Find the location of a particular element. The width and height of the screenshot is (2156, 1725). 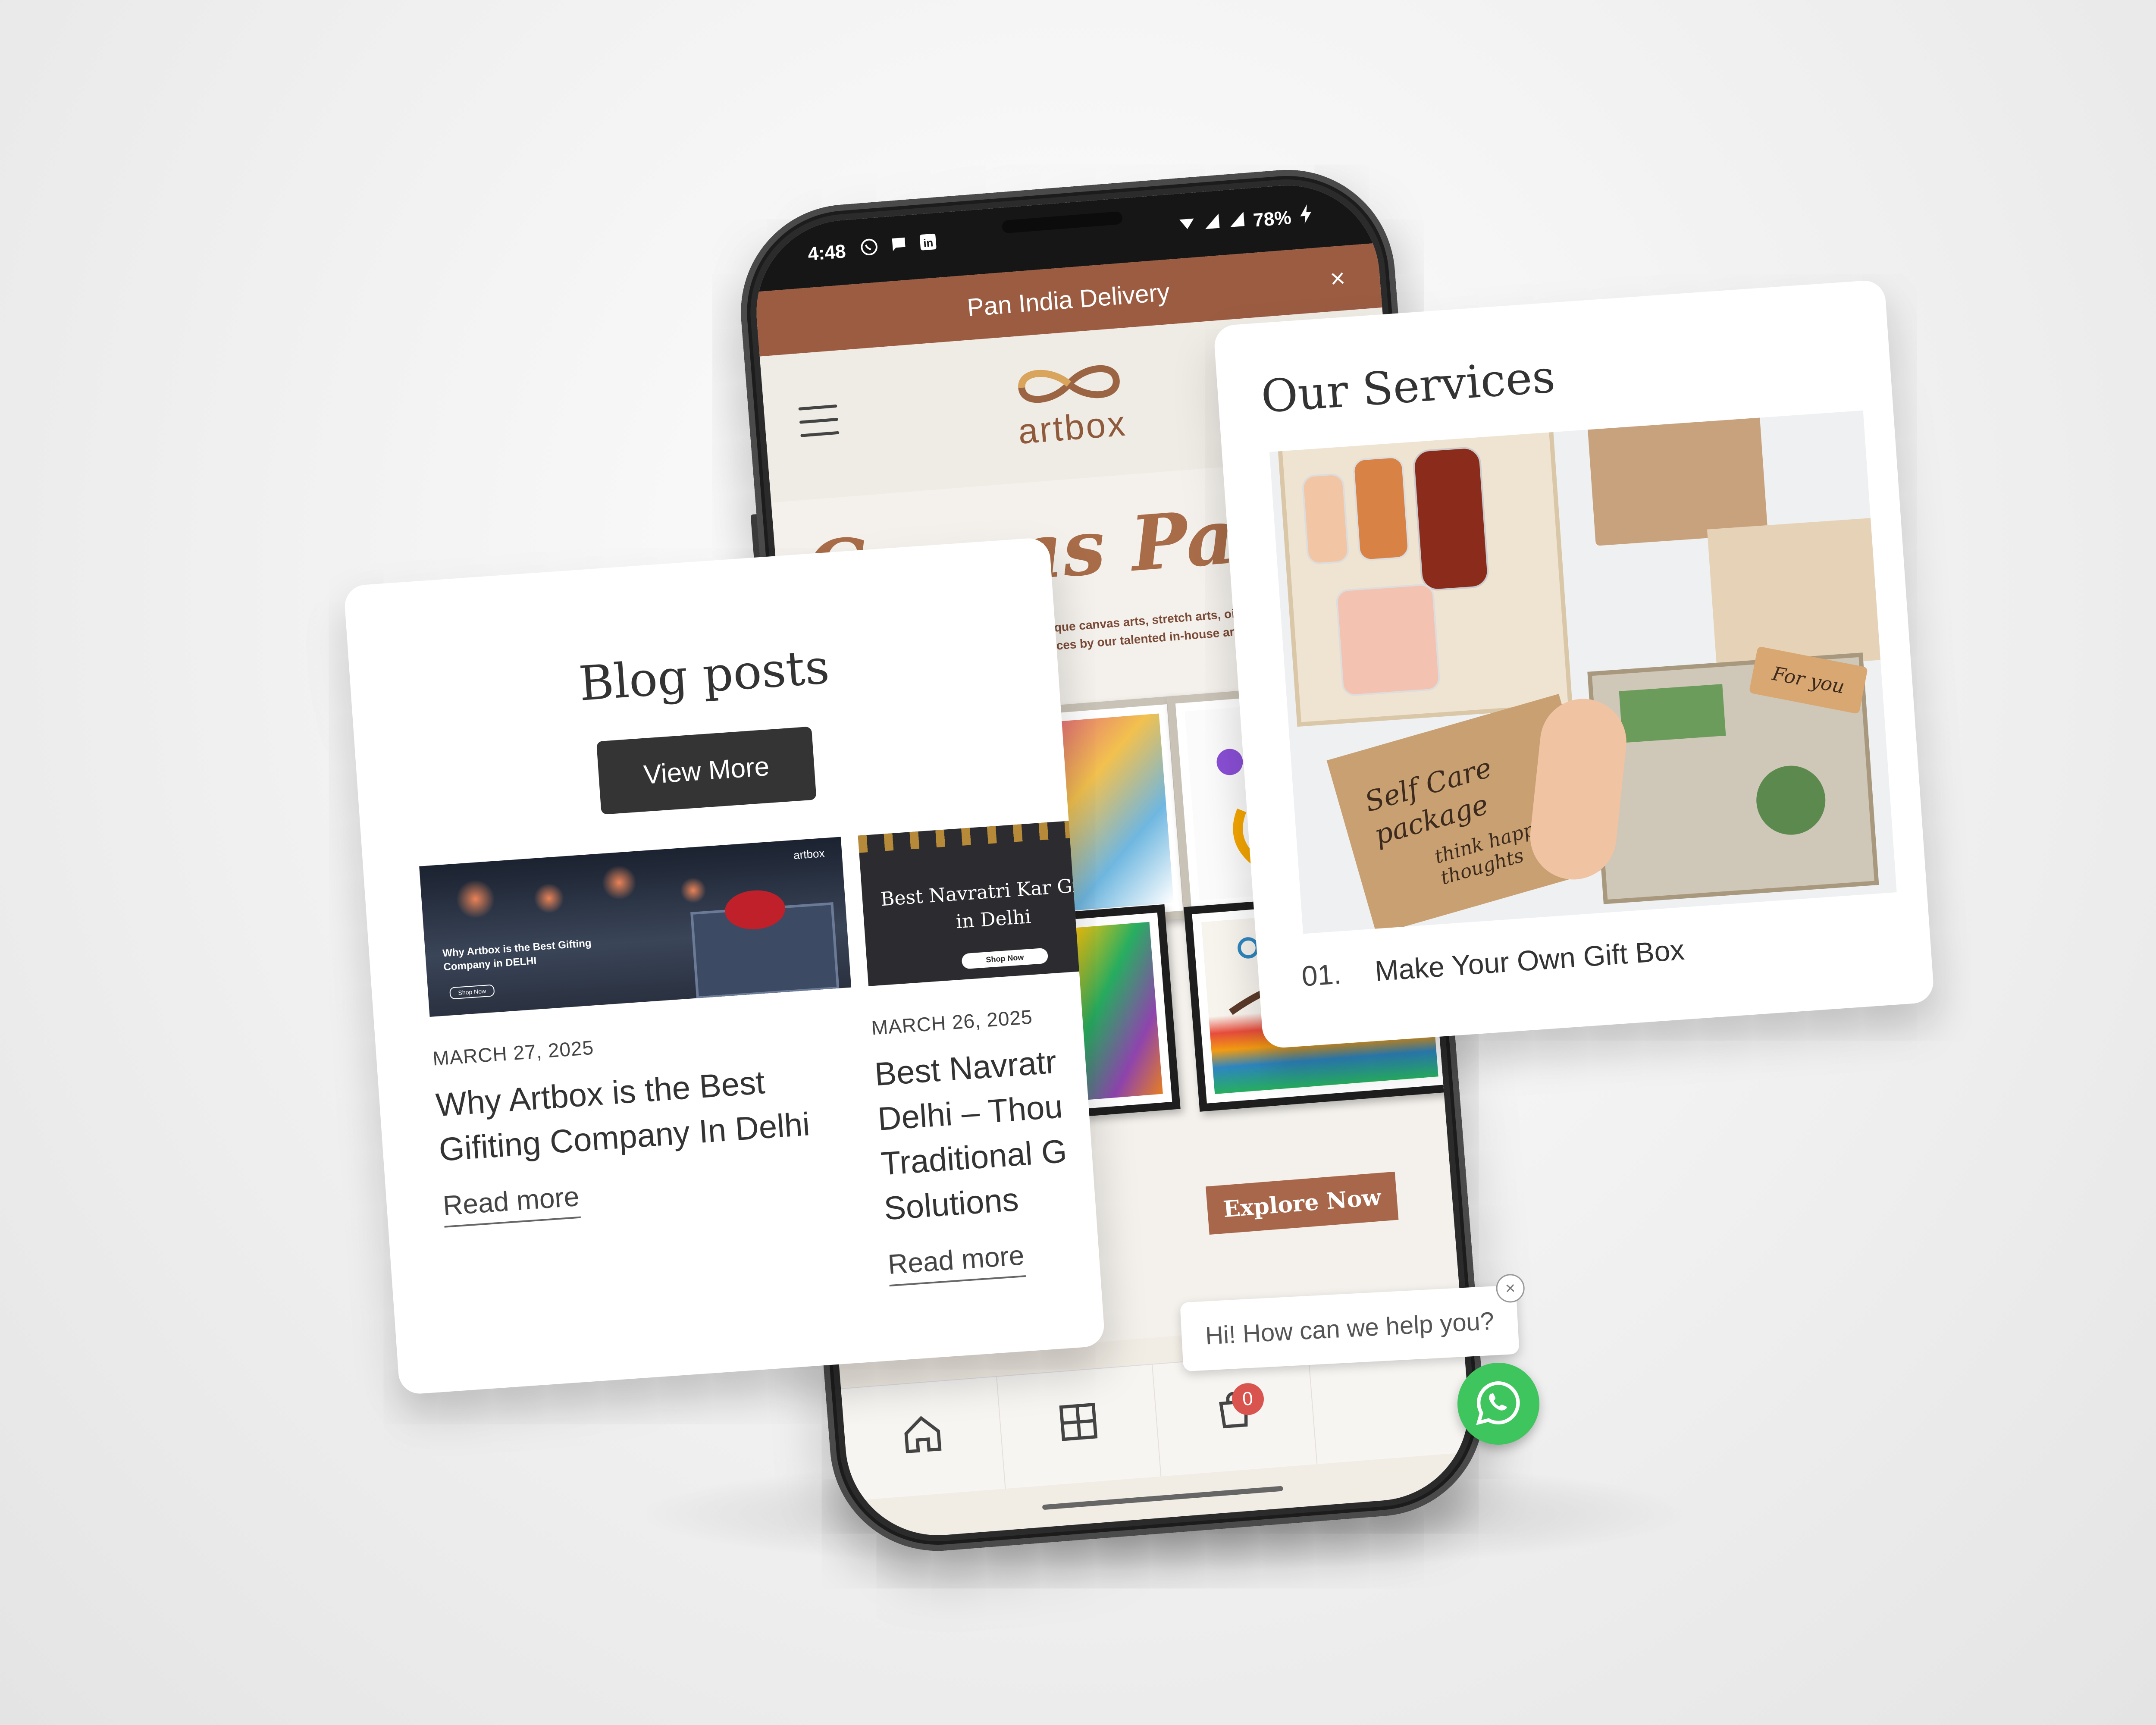

home-indicator is located at coordinates (1162, 1498).